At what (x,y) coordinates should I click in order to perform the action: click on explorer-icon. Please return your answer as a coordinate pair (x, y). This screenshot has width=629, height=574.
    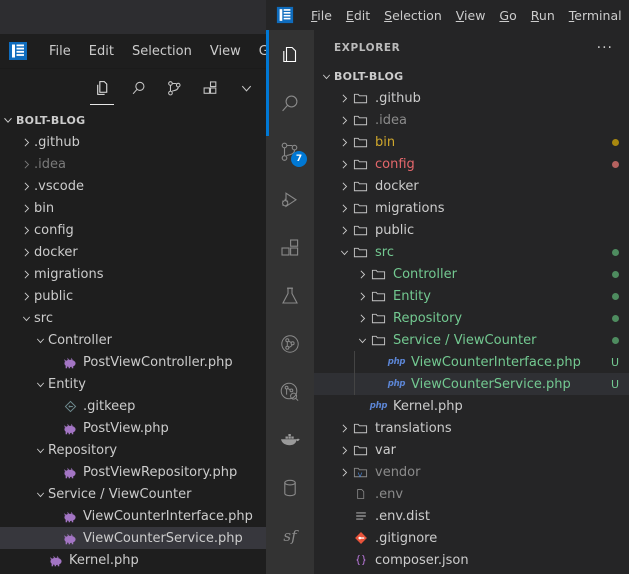
    Looking at the image, I should click on (290, 56).